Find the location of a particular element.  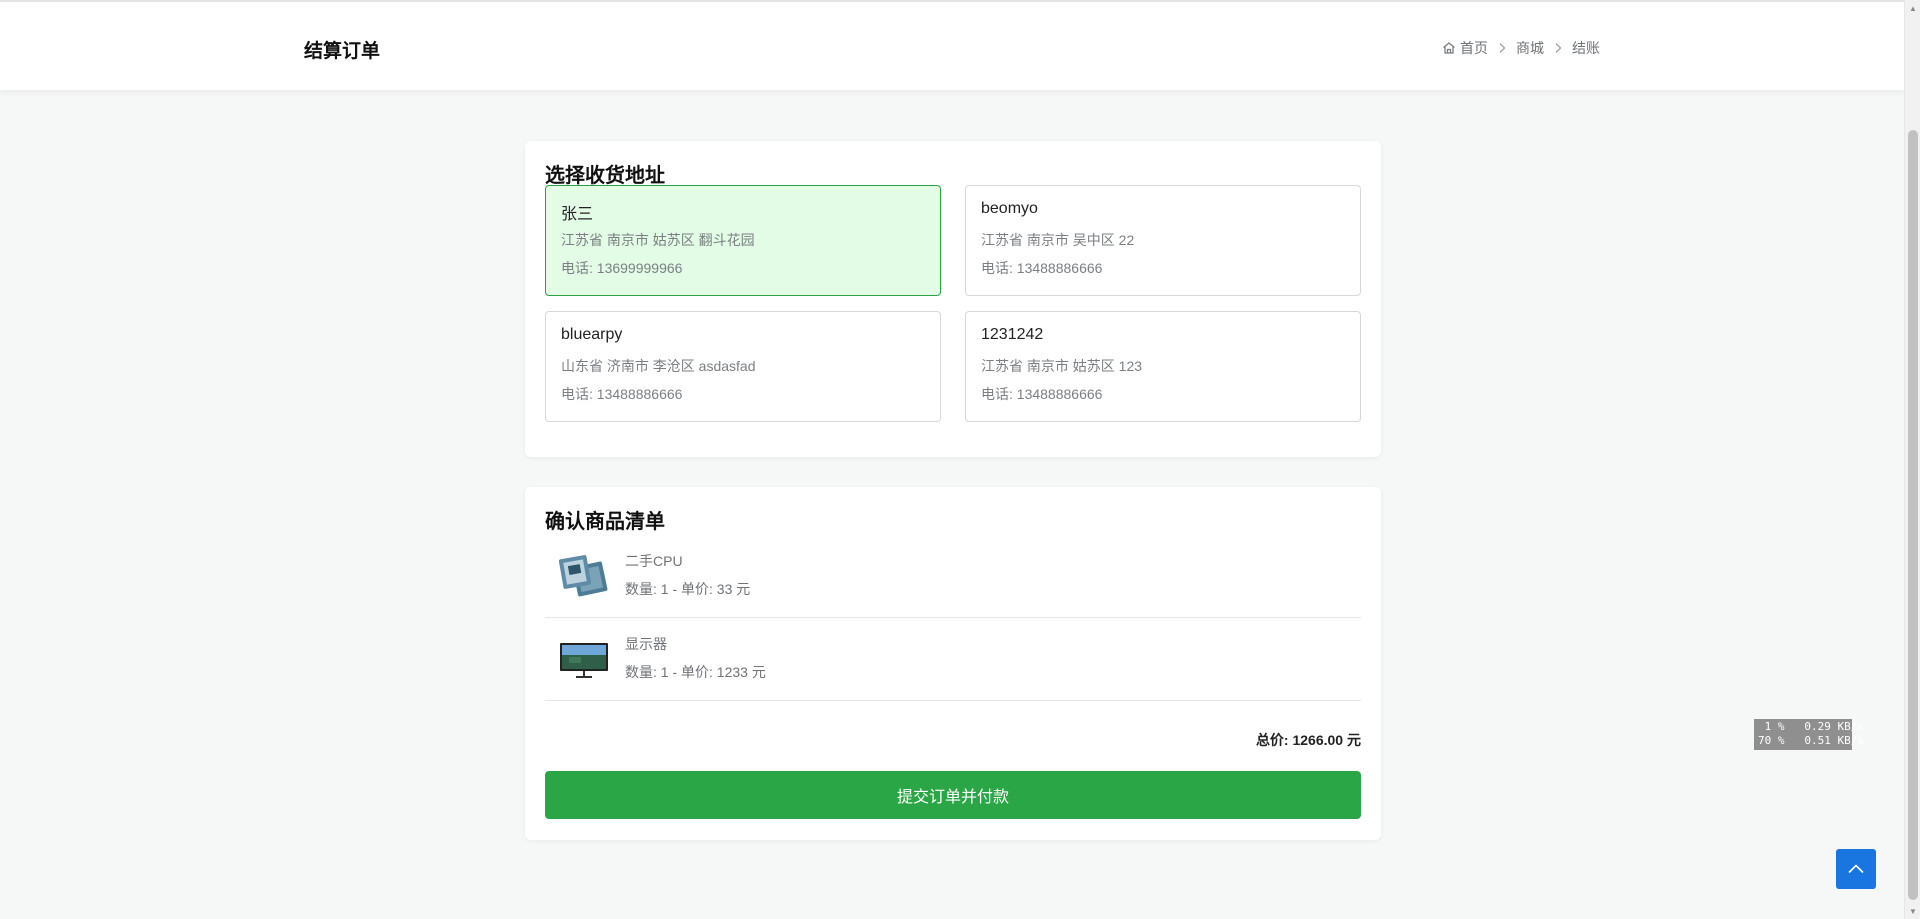

home-icon is located at coordinates (1449, 48).